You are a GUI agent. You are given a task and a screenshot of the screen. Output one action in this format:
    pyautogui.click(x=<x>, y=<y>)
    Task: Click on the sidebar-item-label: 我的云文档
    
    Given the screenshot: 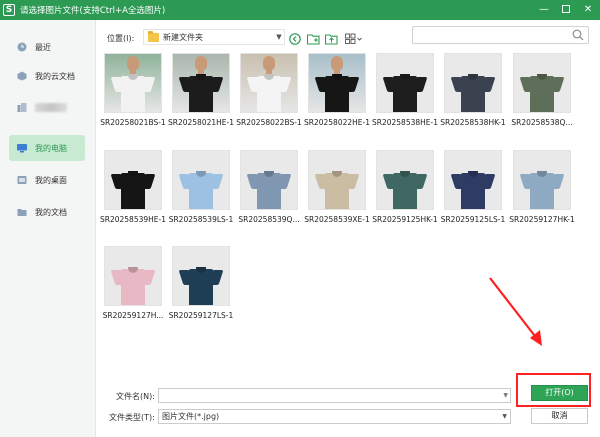 What is the action you would take?
    pyautogui.click(x=55, y=76)
    